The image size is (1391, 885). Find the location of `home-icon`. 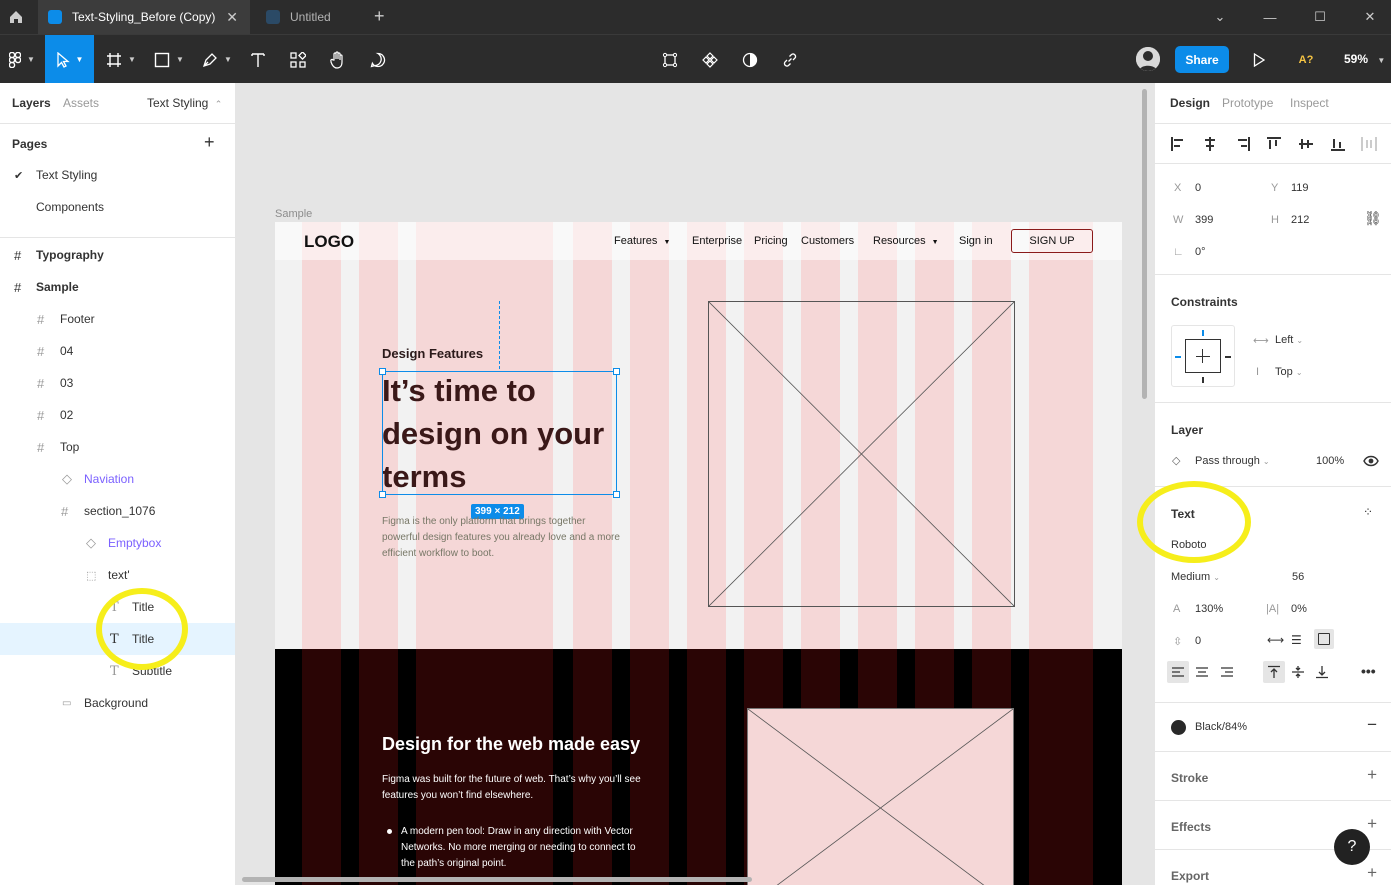

home-icon is located at coordinates (16, 17).